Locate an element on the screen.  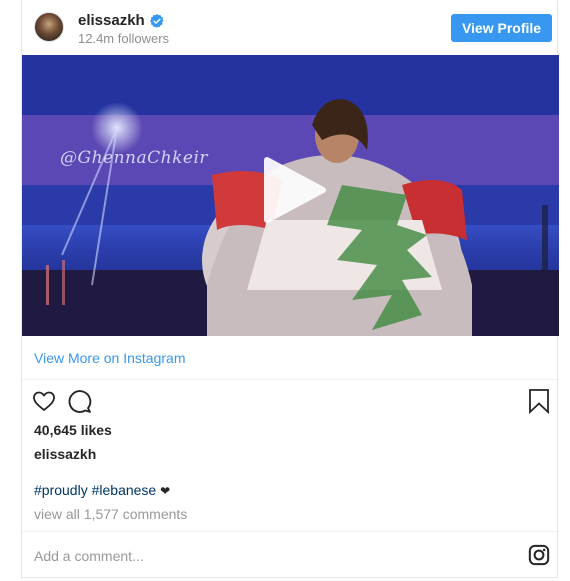
add-comment-input is located at coordinates (269, 556).